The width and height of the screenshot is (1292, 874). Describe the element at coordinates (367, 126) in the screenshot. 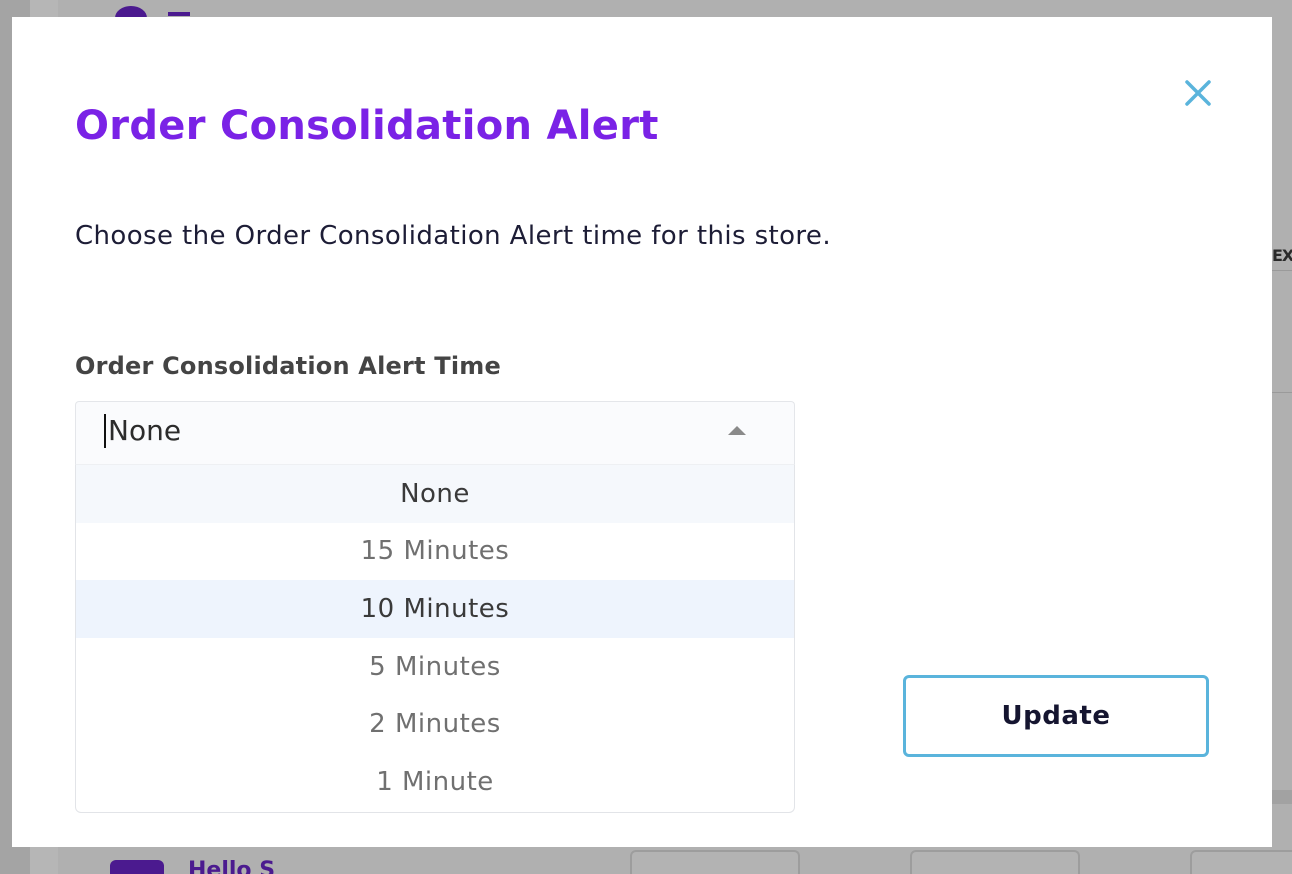

I see `modal-title: Order Consolidation Alert` at that location.